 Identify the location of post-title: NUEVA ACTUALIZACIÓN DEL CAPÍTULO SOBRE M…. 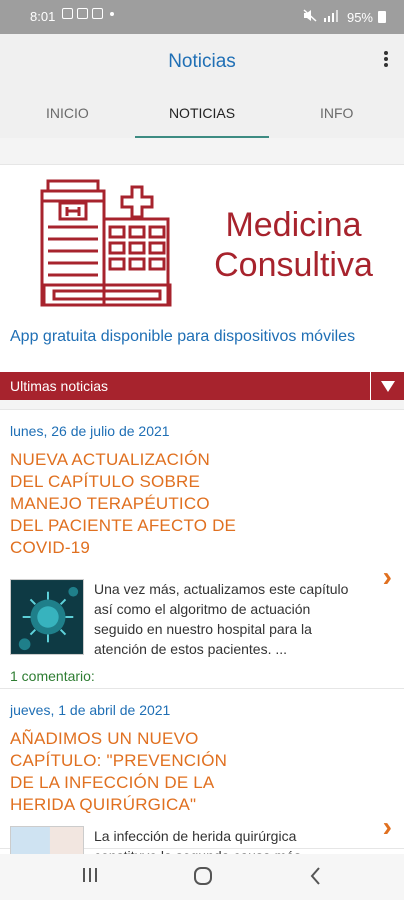
(120, 504).